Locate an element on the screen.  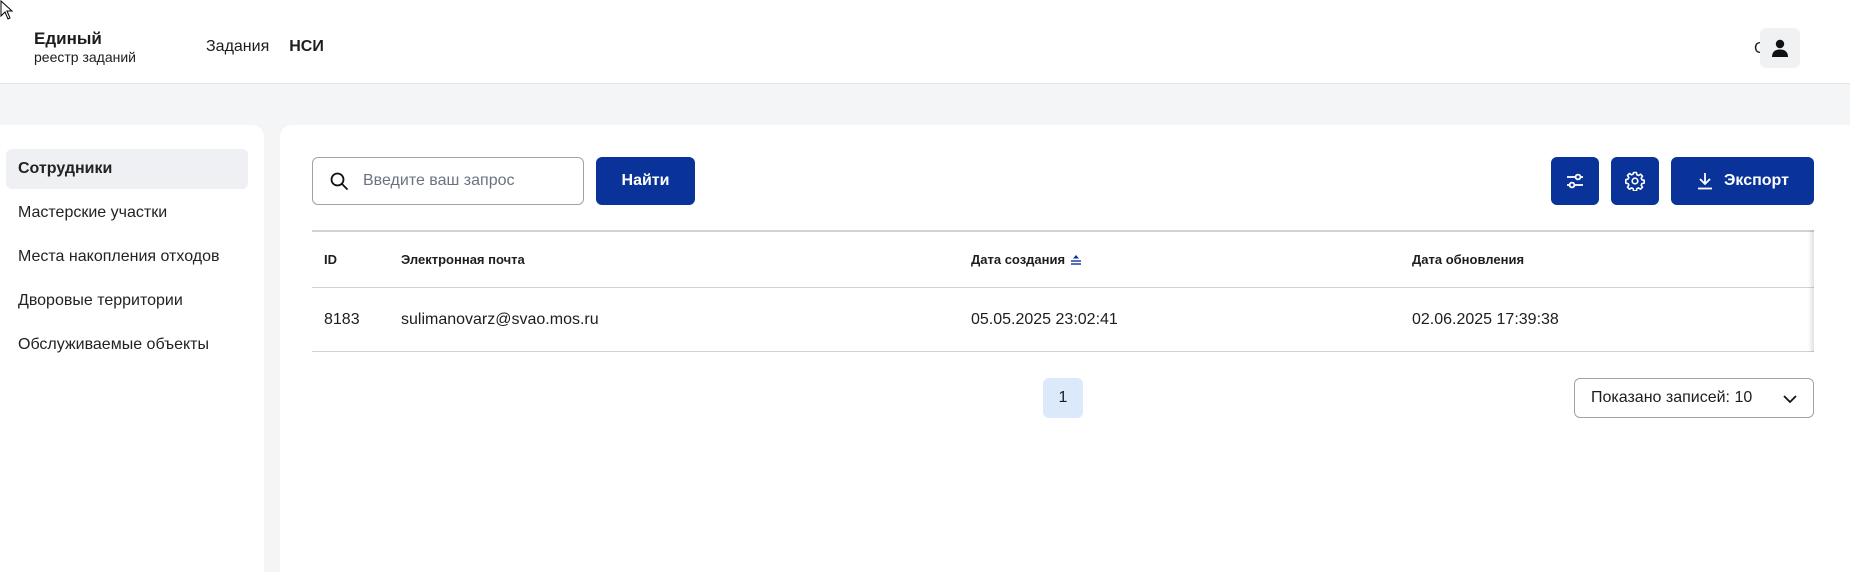
filter-button is located at coordinates (1575, 181).